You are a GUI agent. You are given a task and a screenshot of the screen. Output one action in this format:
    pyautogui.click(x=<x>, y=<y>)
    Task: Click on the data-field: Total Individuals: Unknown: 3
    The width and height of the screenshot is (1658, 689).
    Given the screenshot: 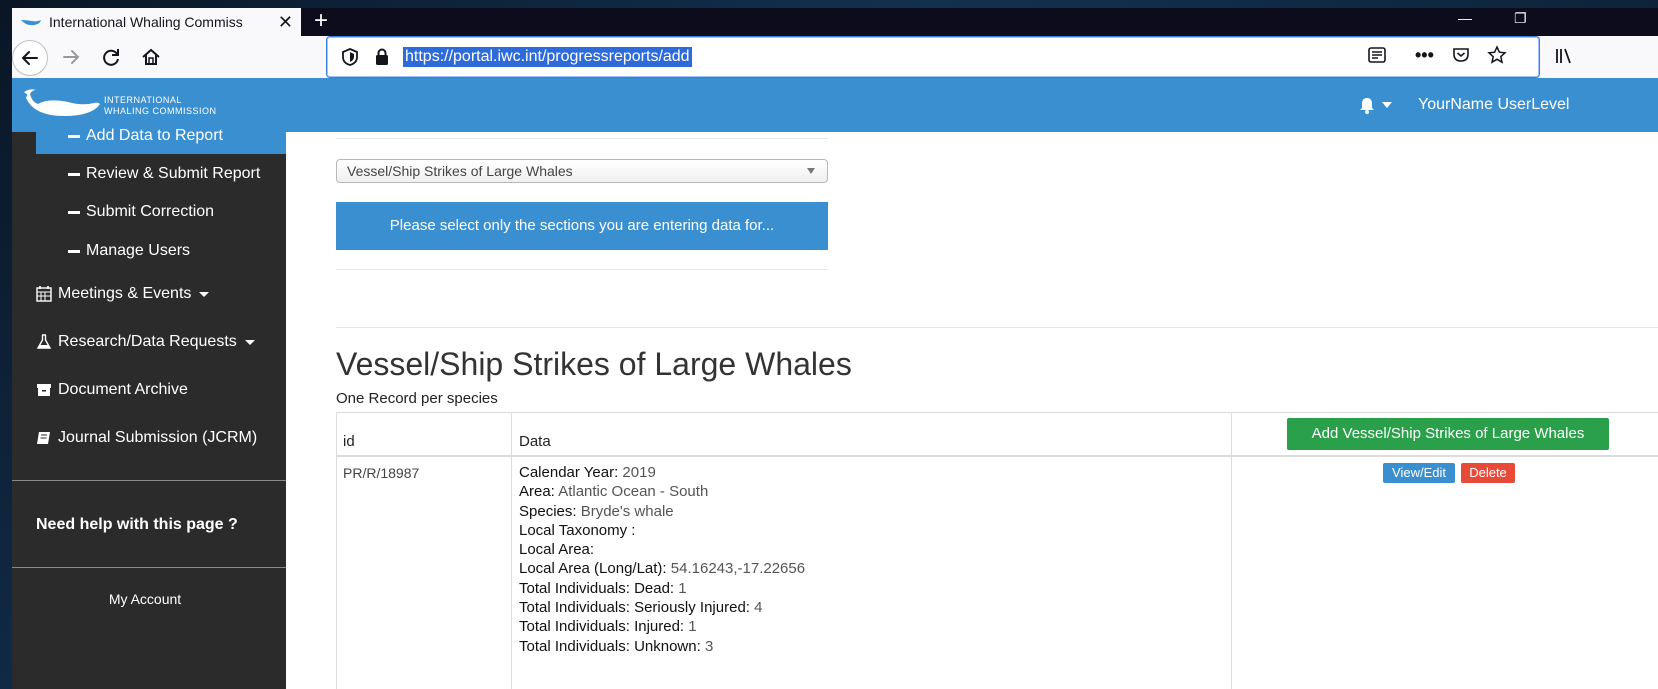 What is the action you would take?
    pyautogui.click(x=616, y=646)
    